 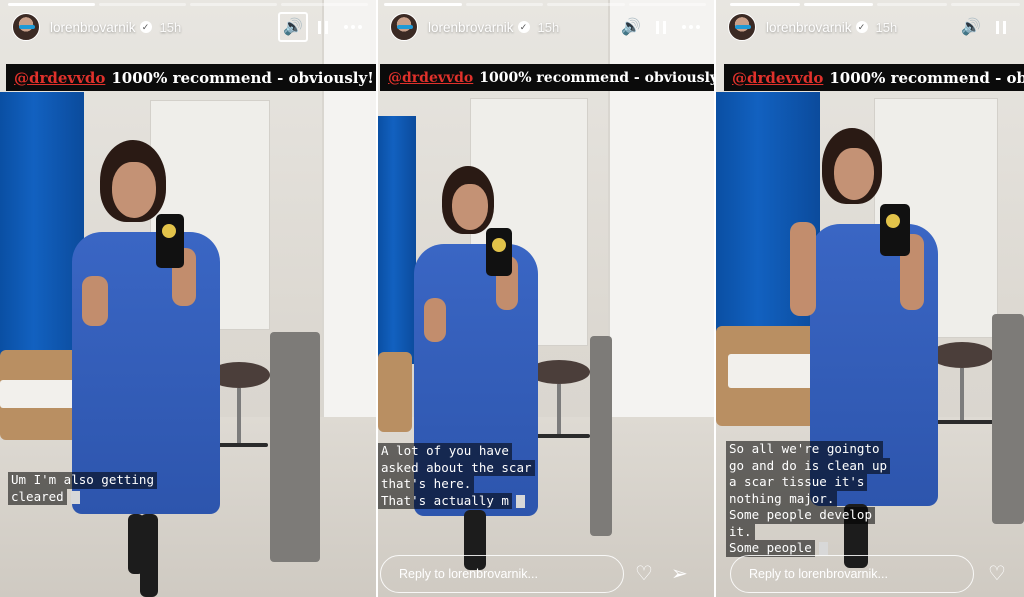 What do you see at coordinates (962, 355) in the screenshot?
I see `stool` at bounding box center [962, 355].